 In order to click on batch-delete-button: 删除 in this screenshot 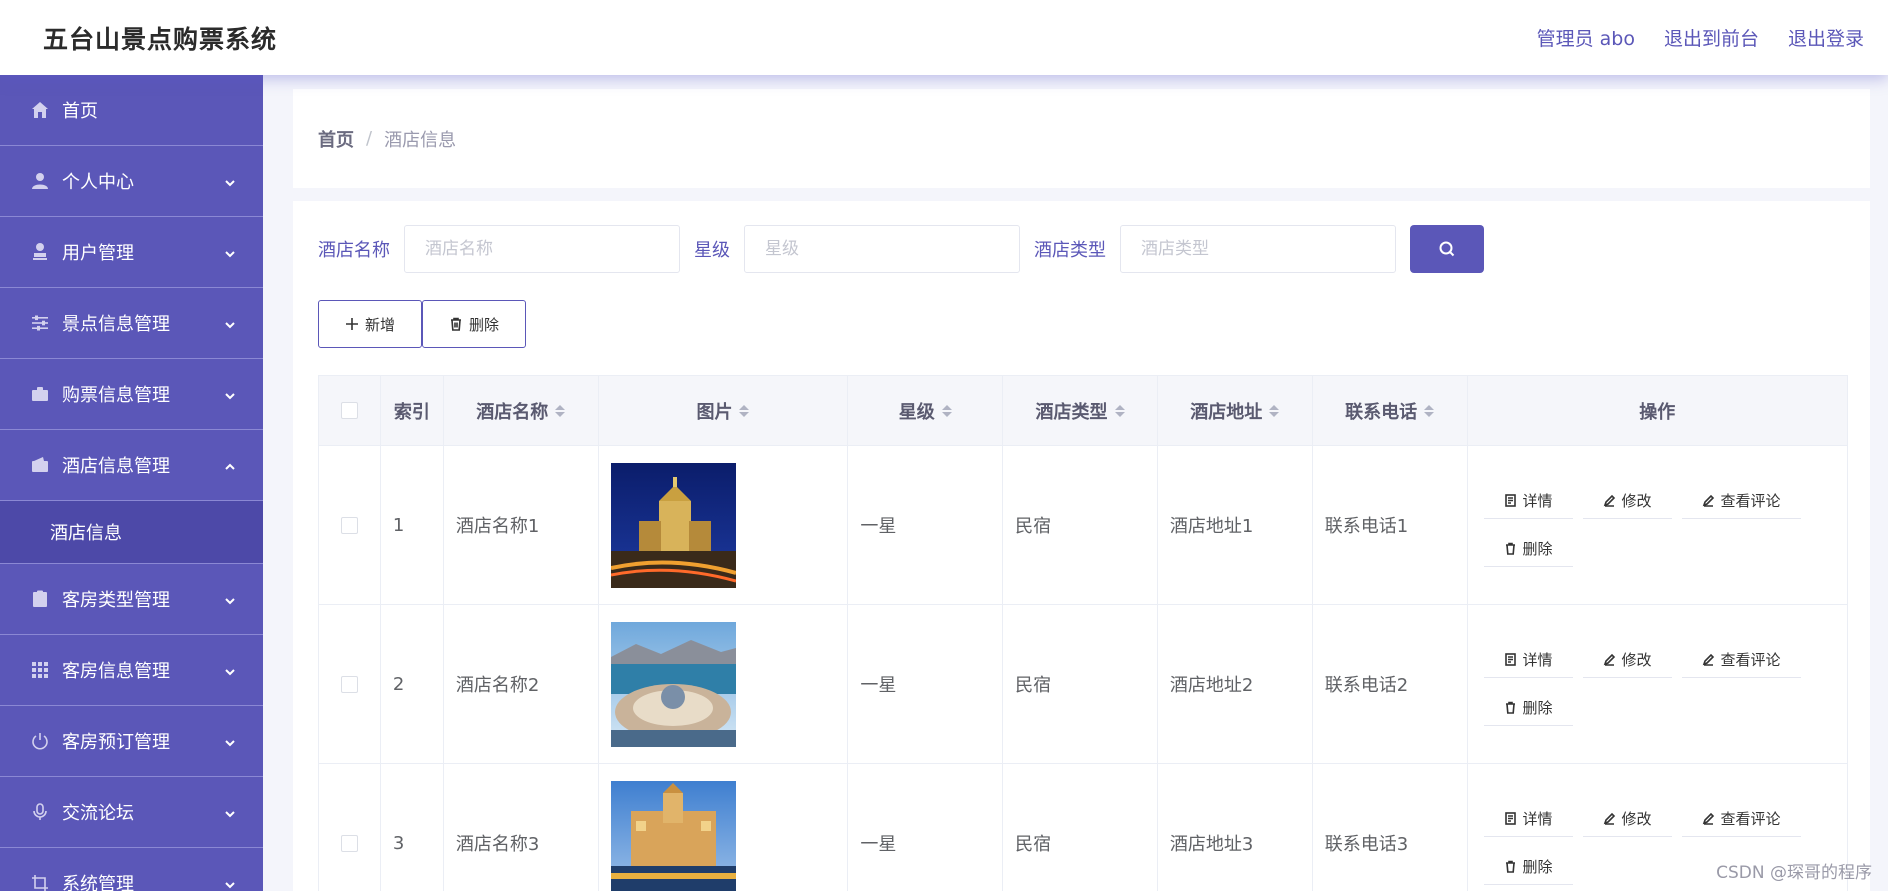, I will do `click(474, 324)`.